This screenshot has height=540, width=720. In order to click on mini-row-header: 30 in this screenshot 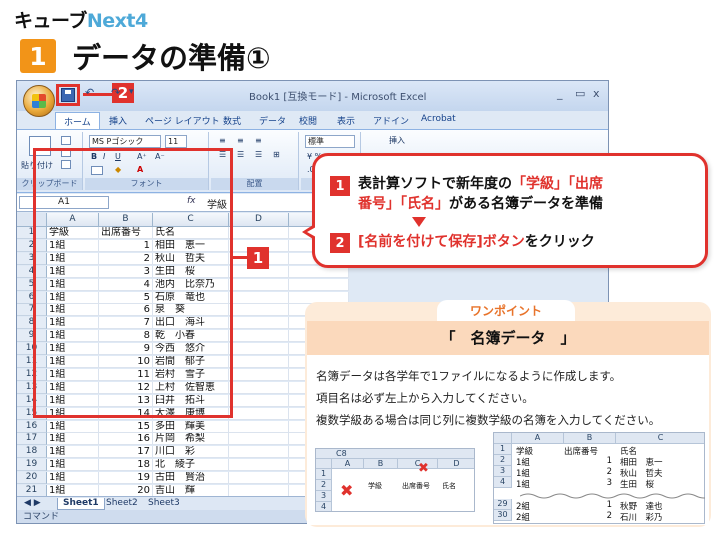, I will do `click(503, 515)`.